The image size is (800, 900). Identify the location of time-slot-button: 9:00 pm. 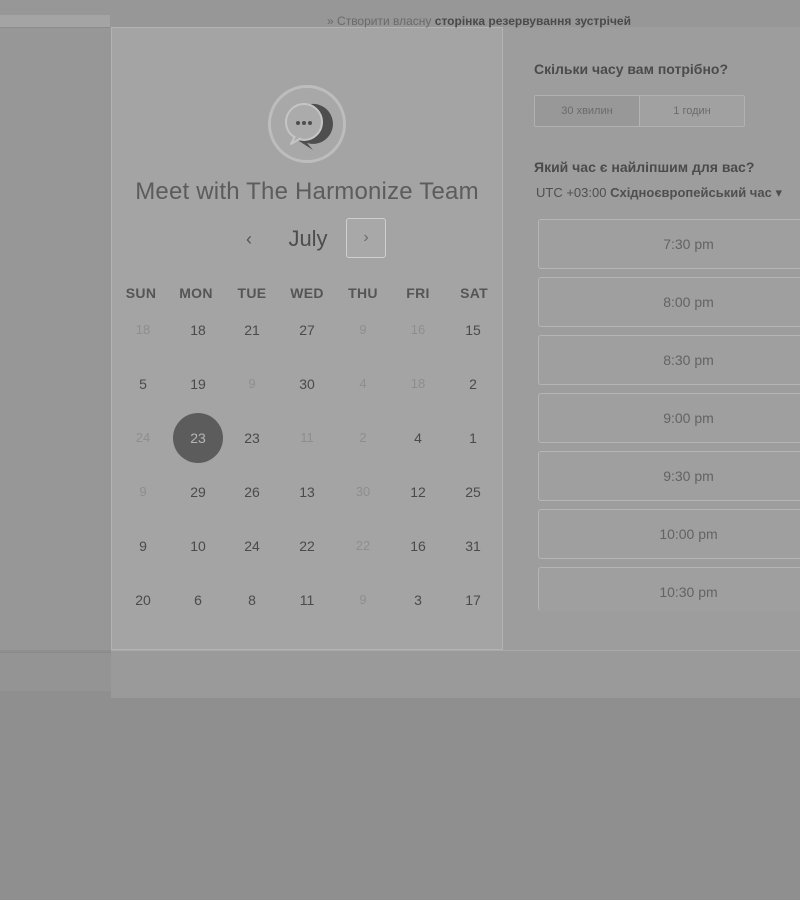
(669, 418).